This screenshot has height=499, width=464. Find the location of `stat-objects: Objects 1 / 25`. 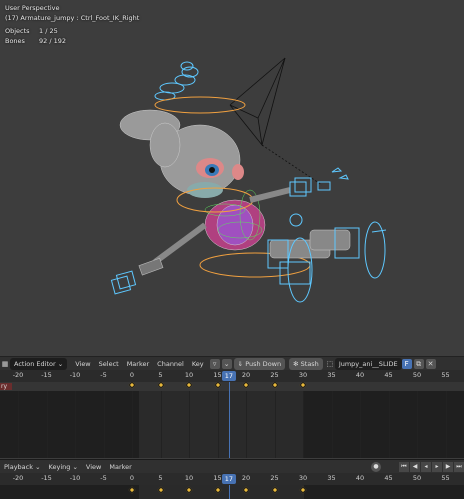

stat-objects: Objects 1 / 25 is located at coordinates (72, 31).